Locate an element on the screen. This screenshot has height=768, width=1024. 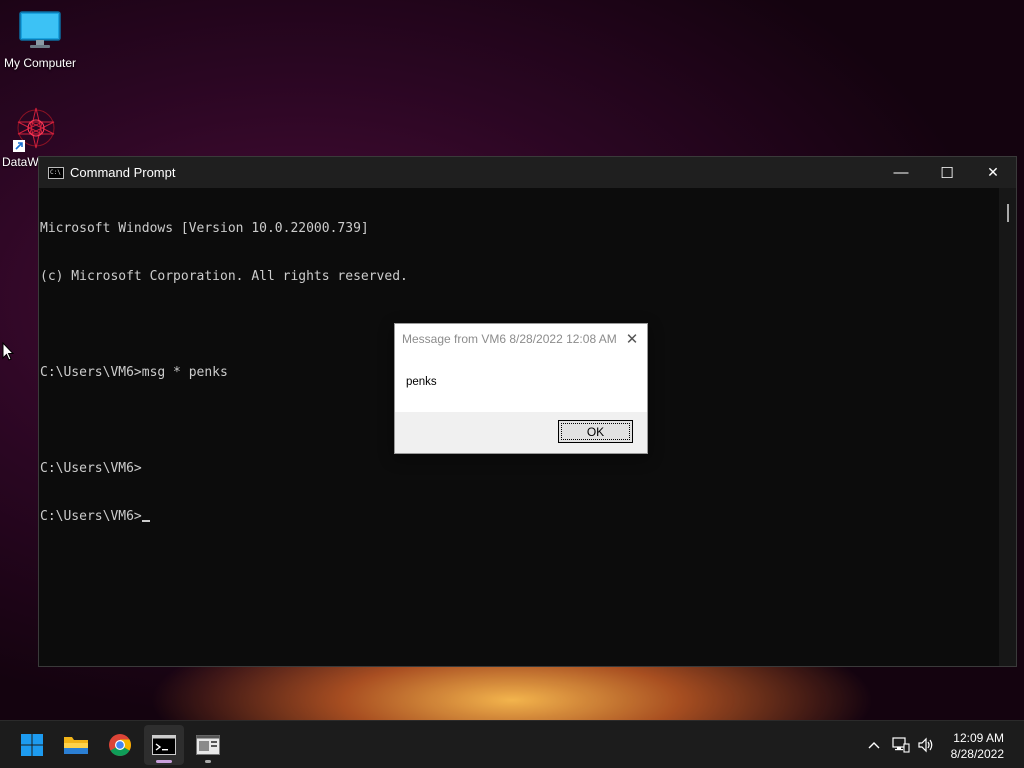
console-prompt: C:\Users\VM6> is located at coordinates (91, 516).